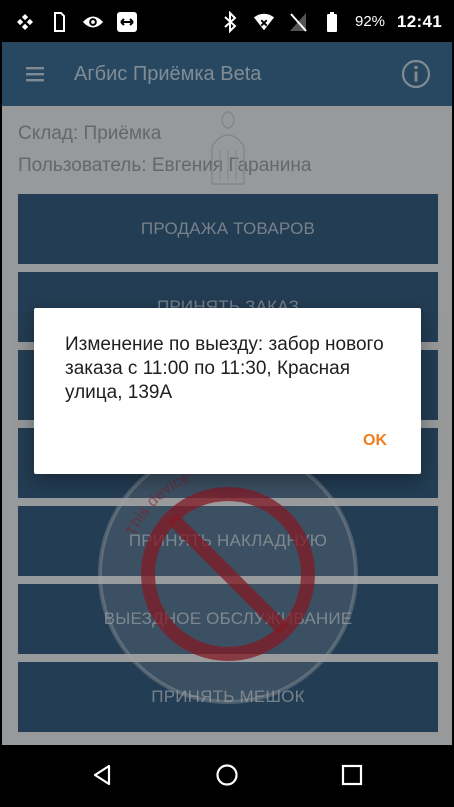  I want to click on recents-icon, so click(352, 775).